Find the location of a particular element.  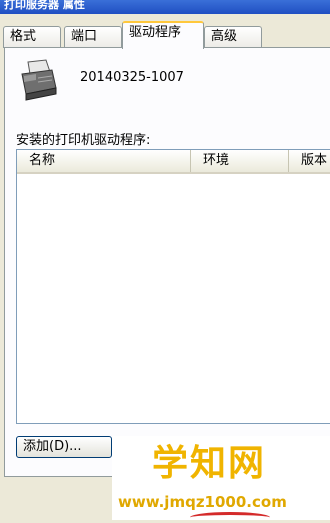

tab-advanced: 高级 is located at coordinates (233, 37).